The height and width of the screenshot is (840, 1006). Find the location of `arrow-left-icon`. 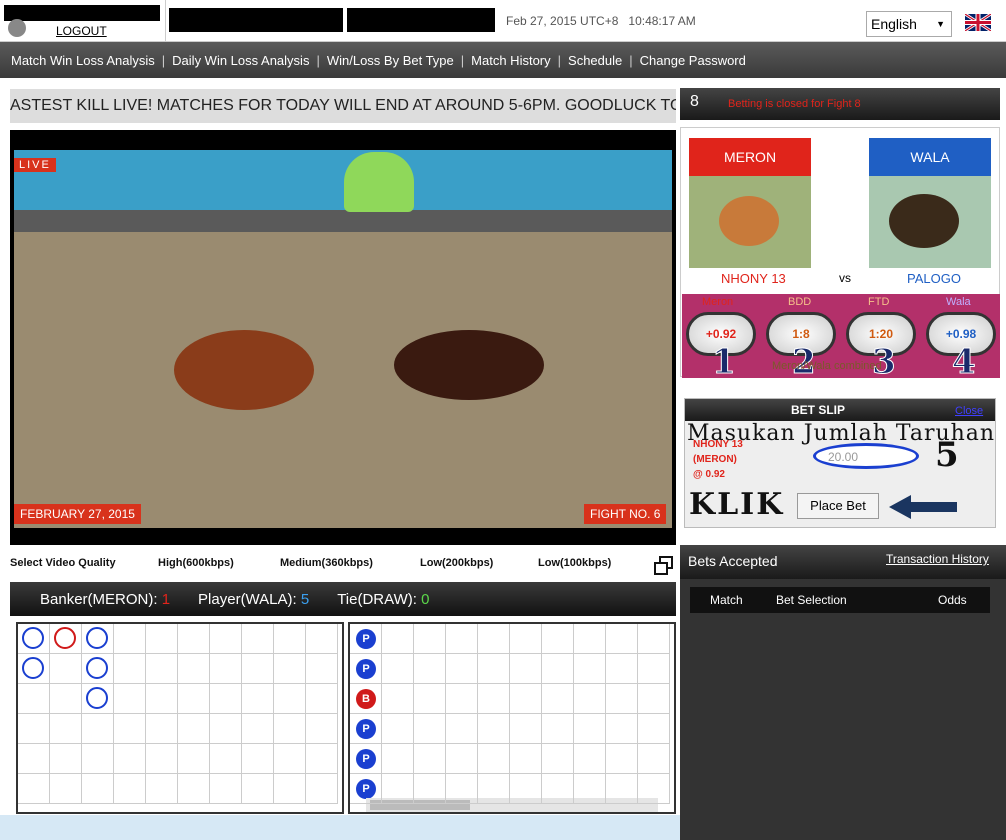

arrow-left-icon is located at coordinates (923, 507).